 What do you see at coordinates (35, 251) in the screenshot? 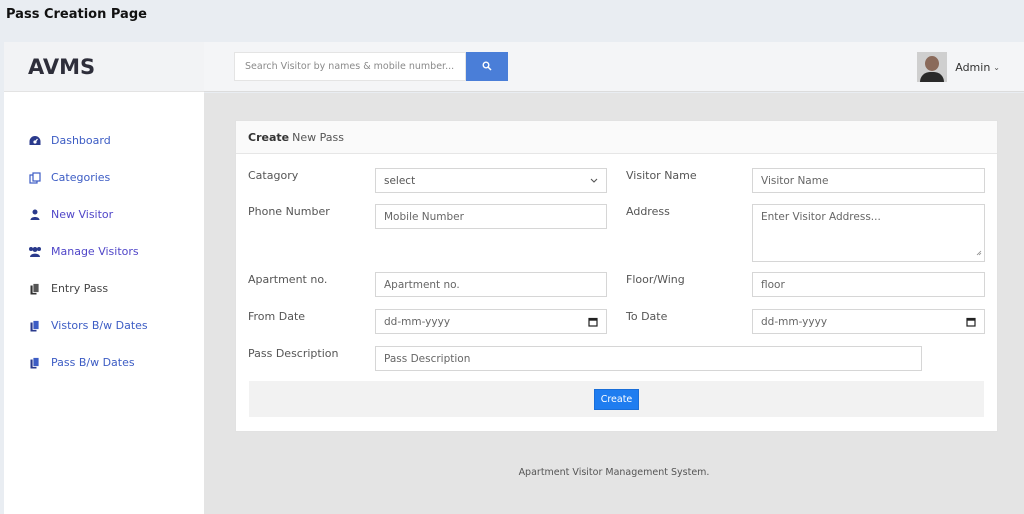
I see `users-icon` at bounding box center [35, 251].